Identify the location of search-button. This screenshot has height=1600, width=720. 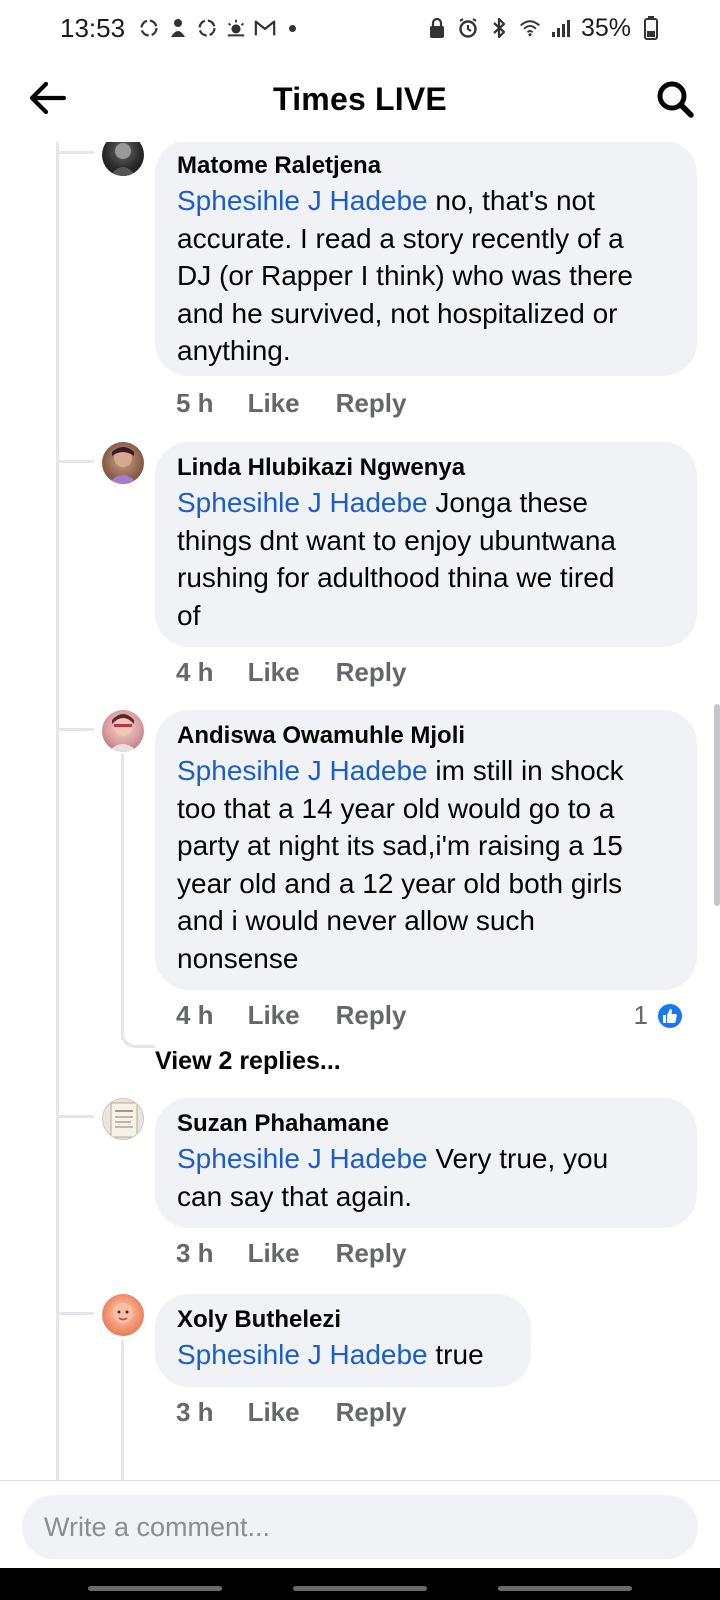
(675, 99).